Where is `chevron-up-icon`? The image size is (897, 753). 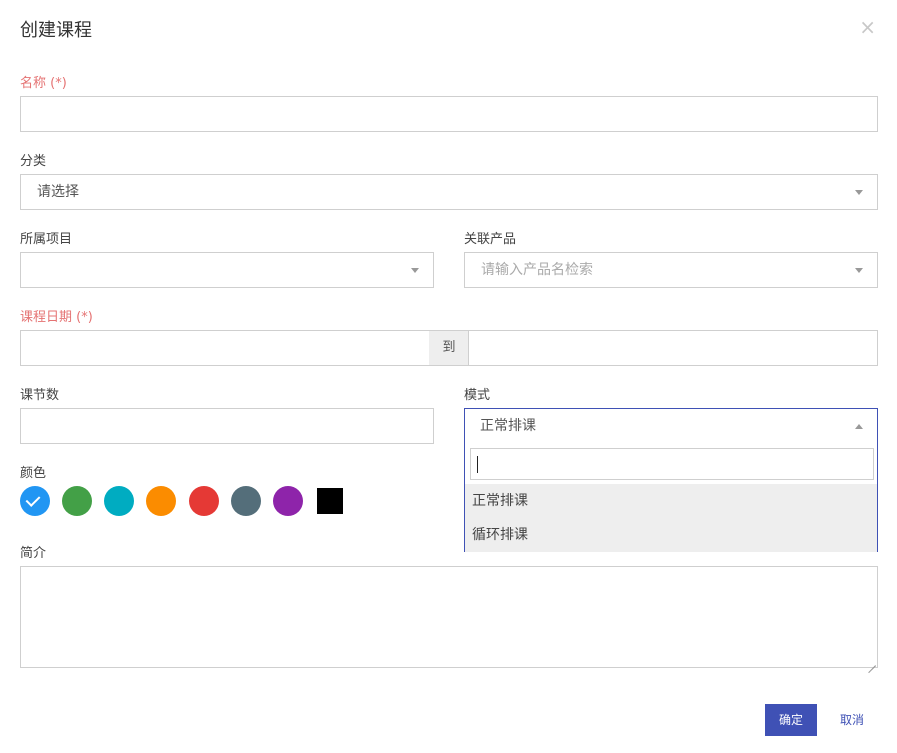
chevron-up-icon is located at coordinates (859, 426).